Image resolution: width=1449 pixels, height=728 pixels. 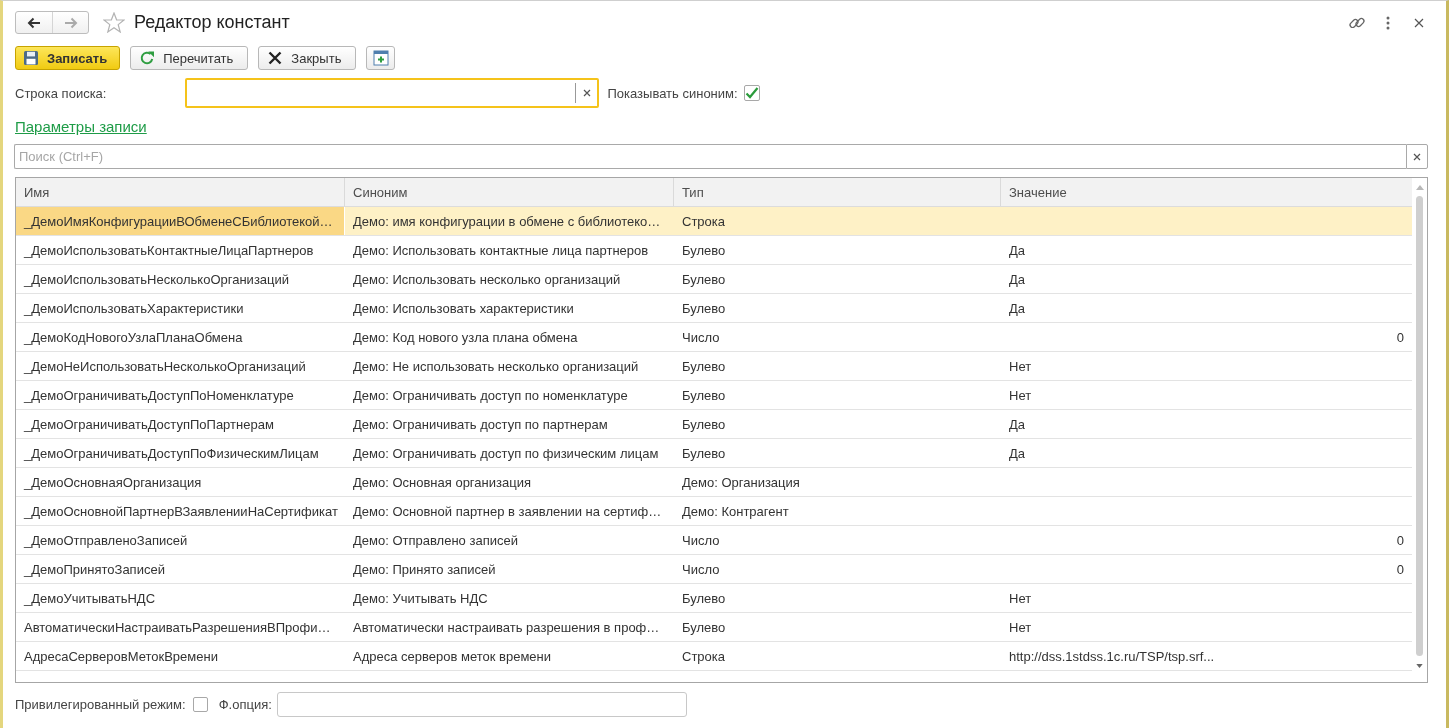 I want to click on table-cell-text: Демо: Контрагент, so click(x=735, y=511).